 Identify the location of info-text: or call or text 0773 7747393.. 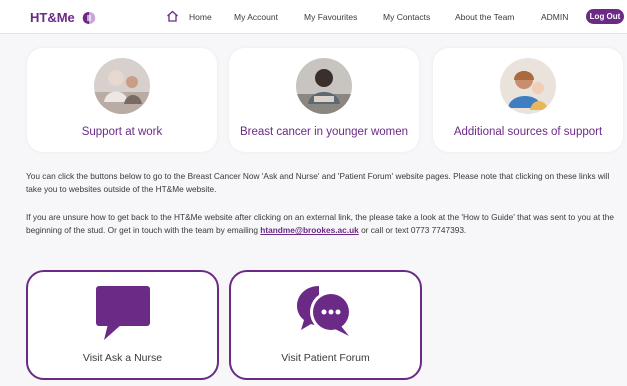
(412, 230).